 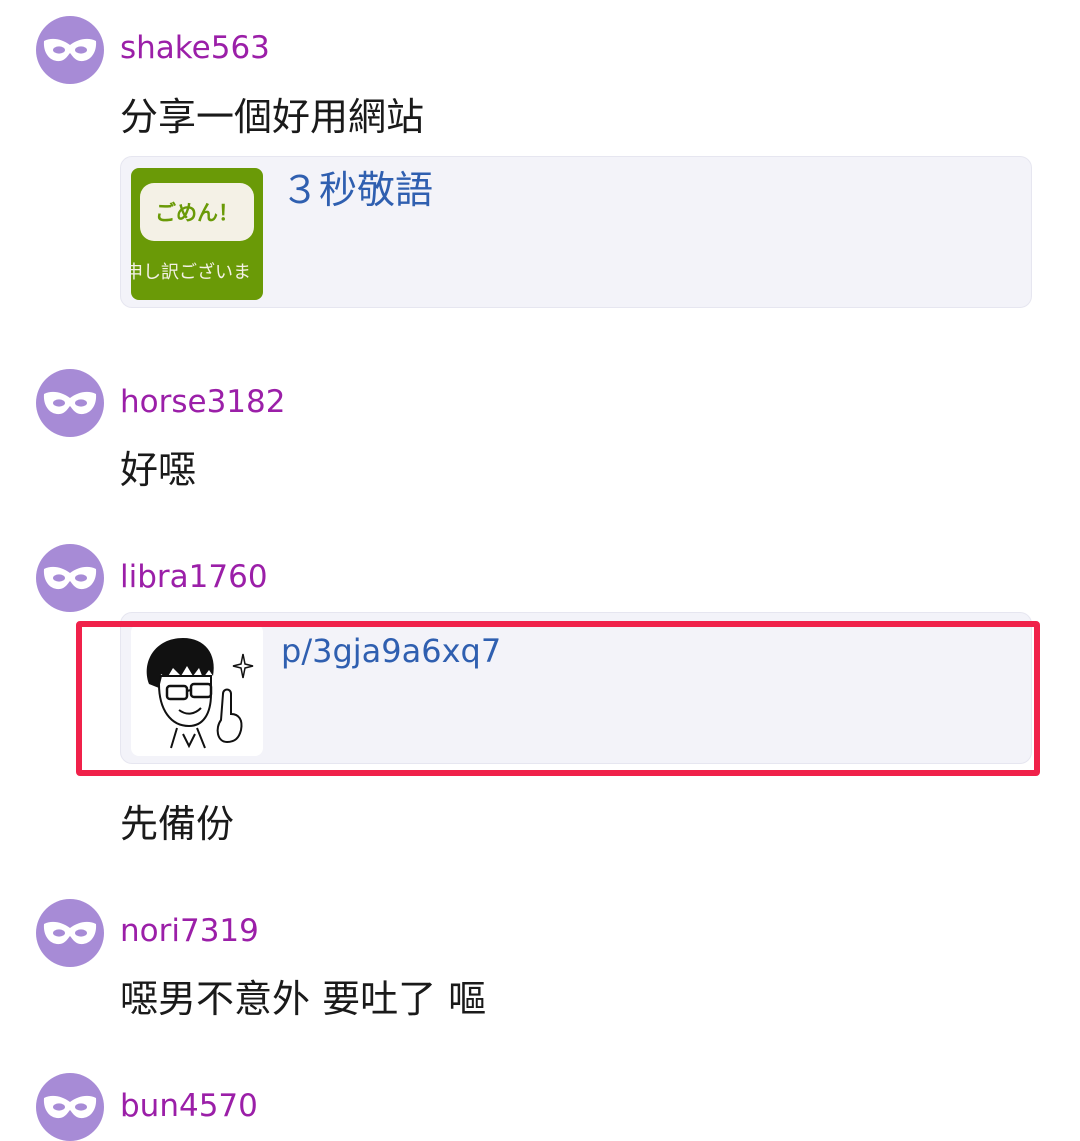 I want to click on link-thumbnail: ごめん！ 申し訳ございま, so click(x=197, y=234).